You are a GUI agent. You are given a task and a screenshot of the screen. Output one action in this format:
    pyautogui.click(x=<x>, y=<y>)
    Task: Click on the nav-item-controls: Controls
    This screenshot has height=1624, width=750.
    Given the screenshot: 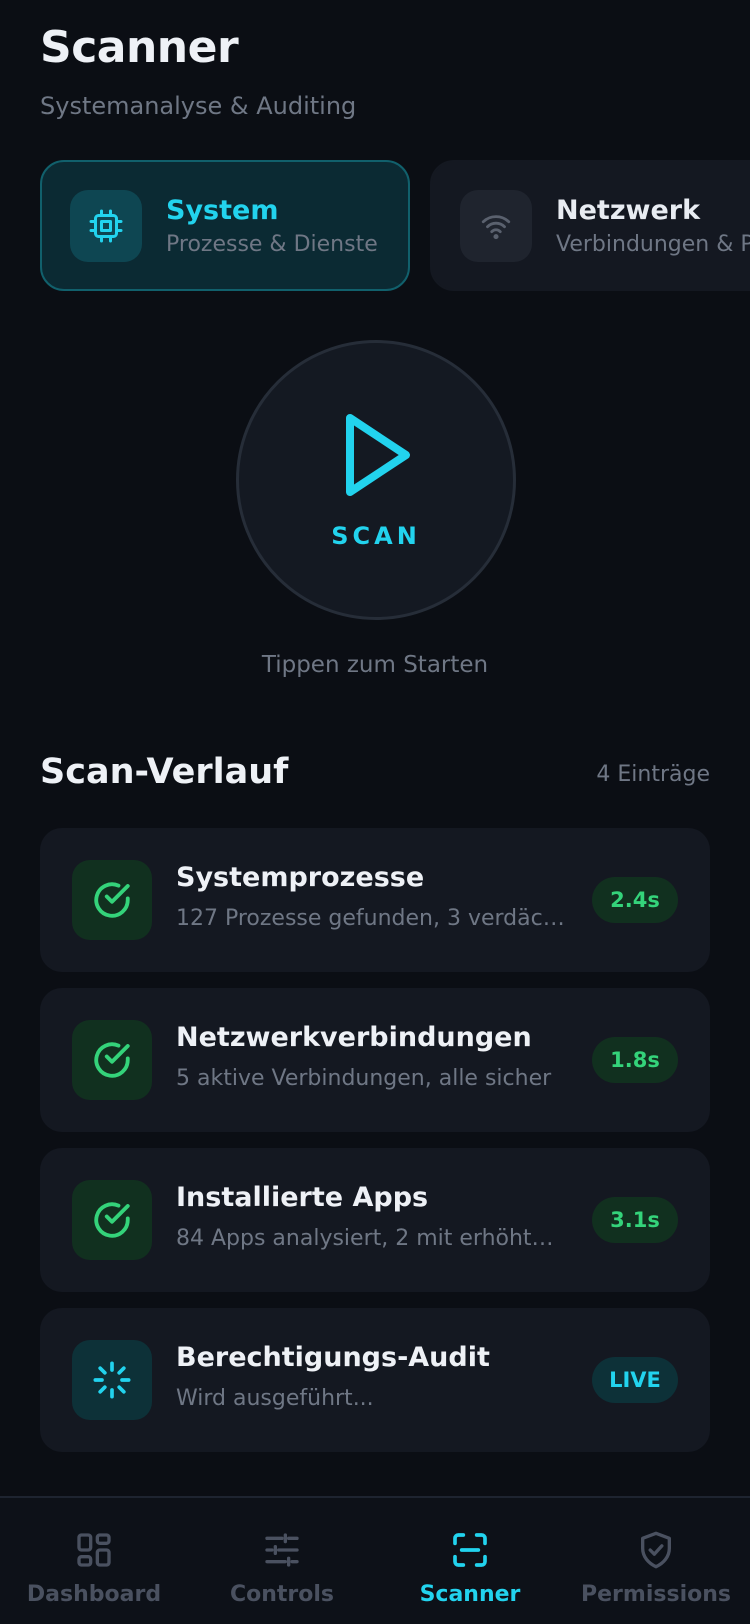 What is the action you would take?
    pyautogui.click(x=282, y=1568)
    